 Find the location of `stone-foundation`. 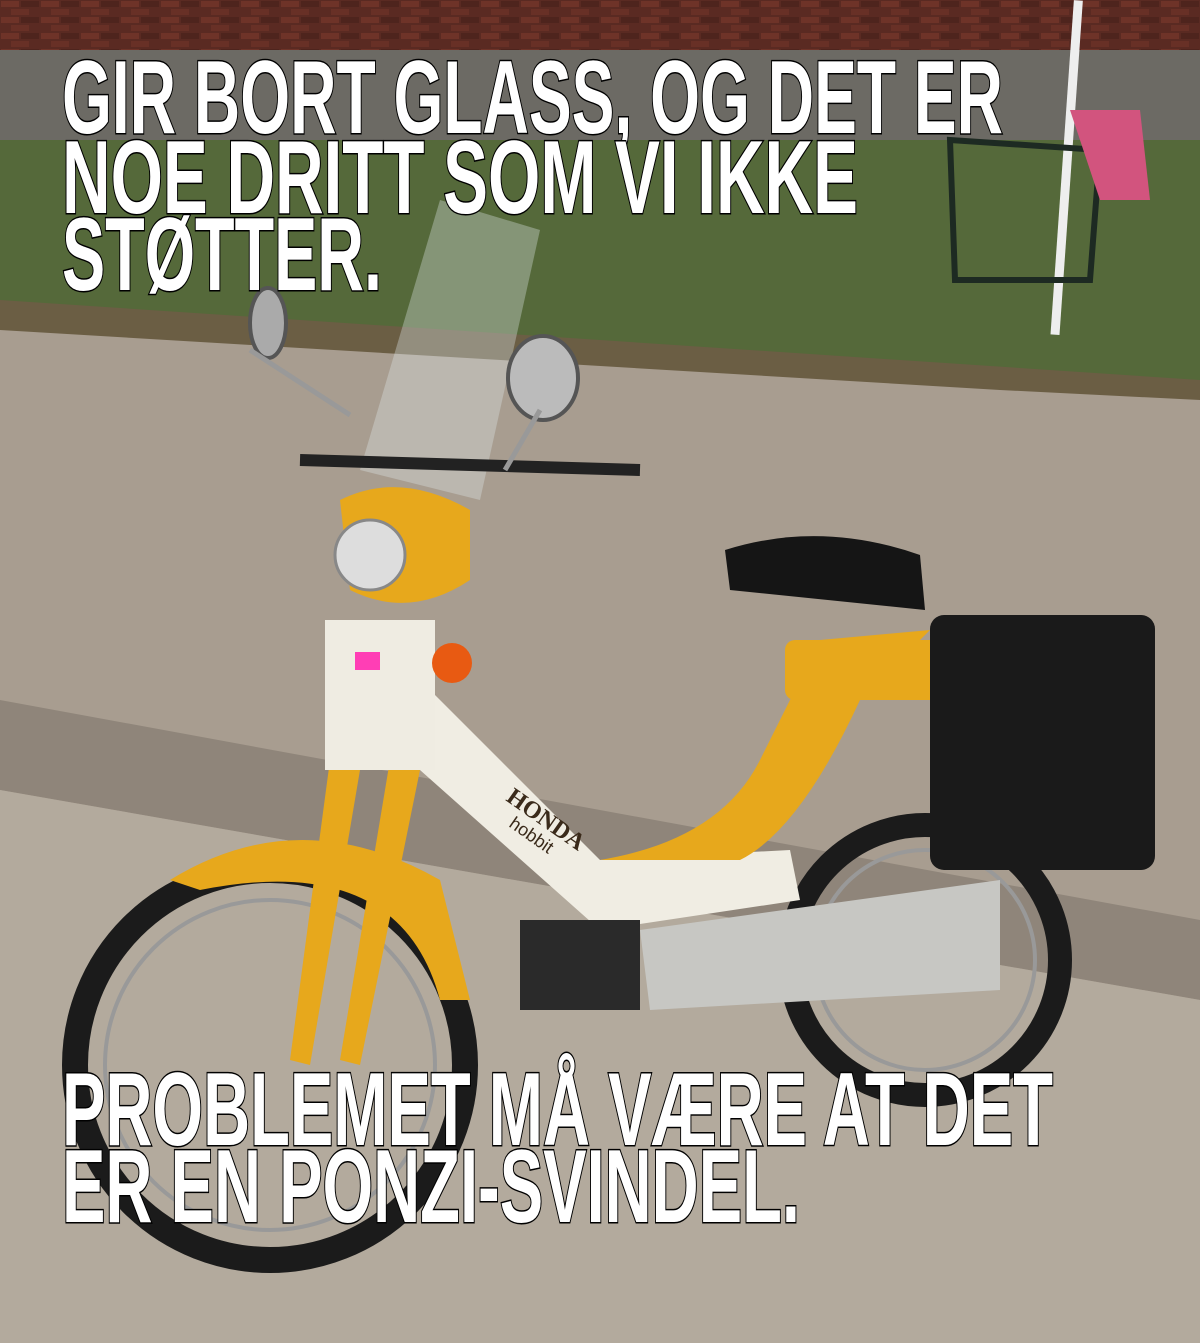

stone-foundation is located at coordinates (600, 100).